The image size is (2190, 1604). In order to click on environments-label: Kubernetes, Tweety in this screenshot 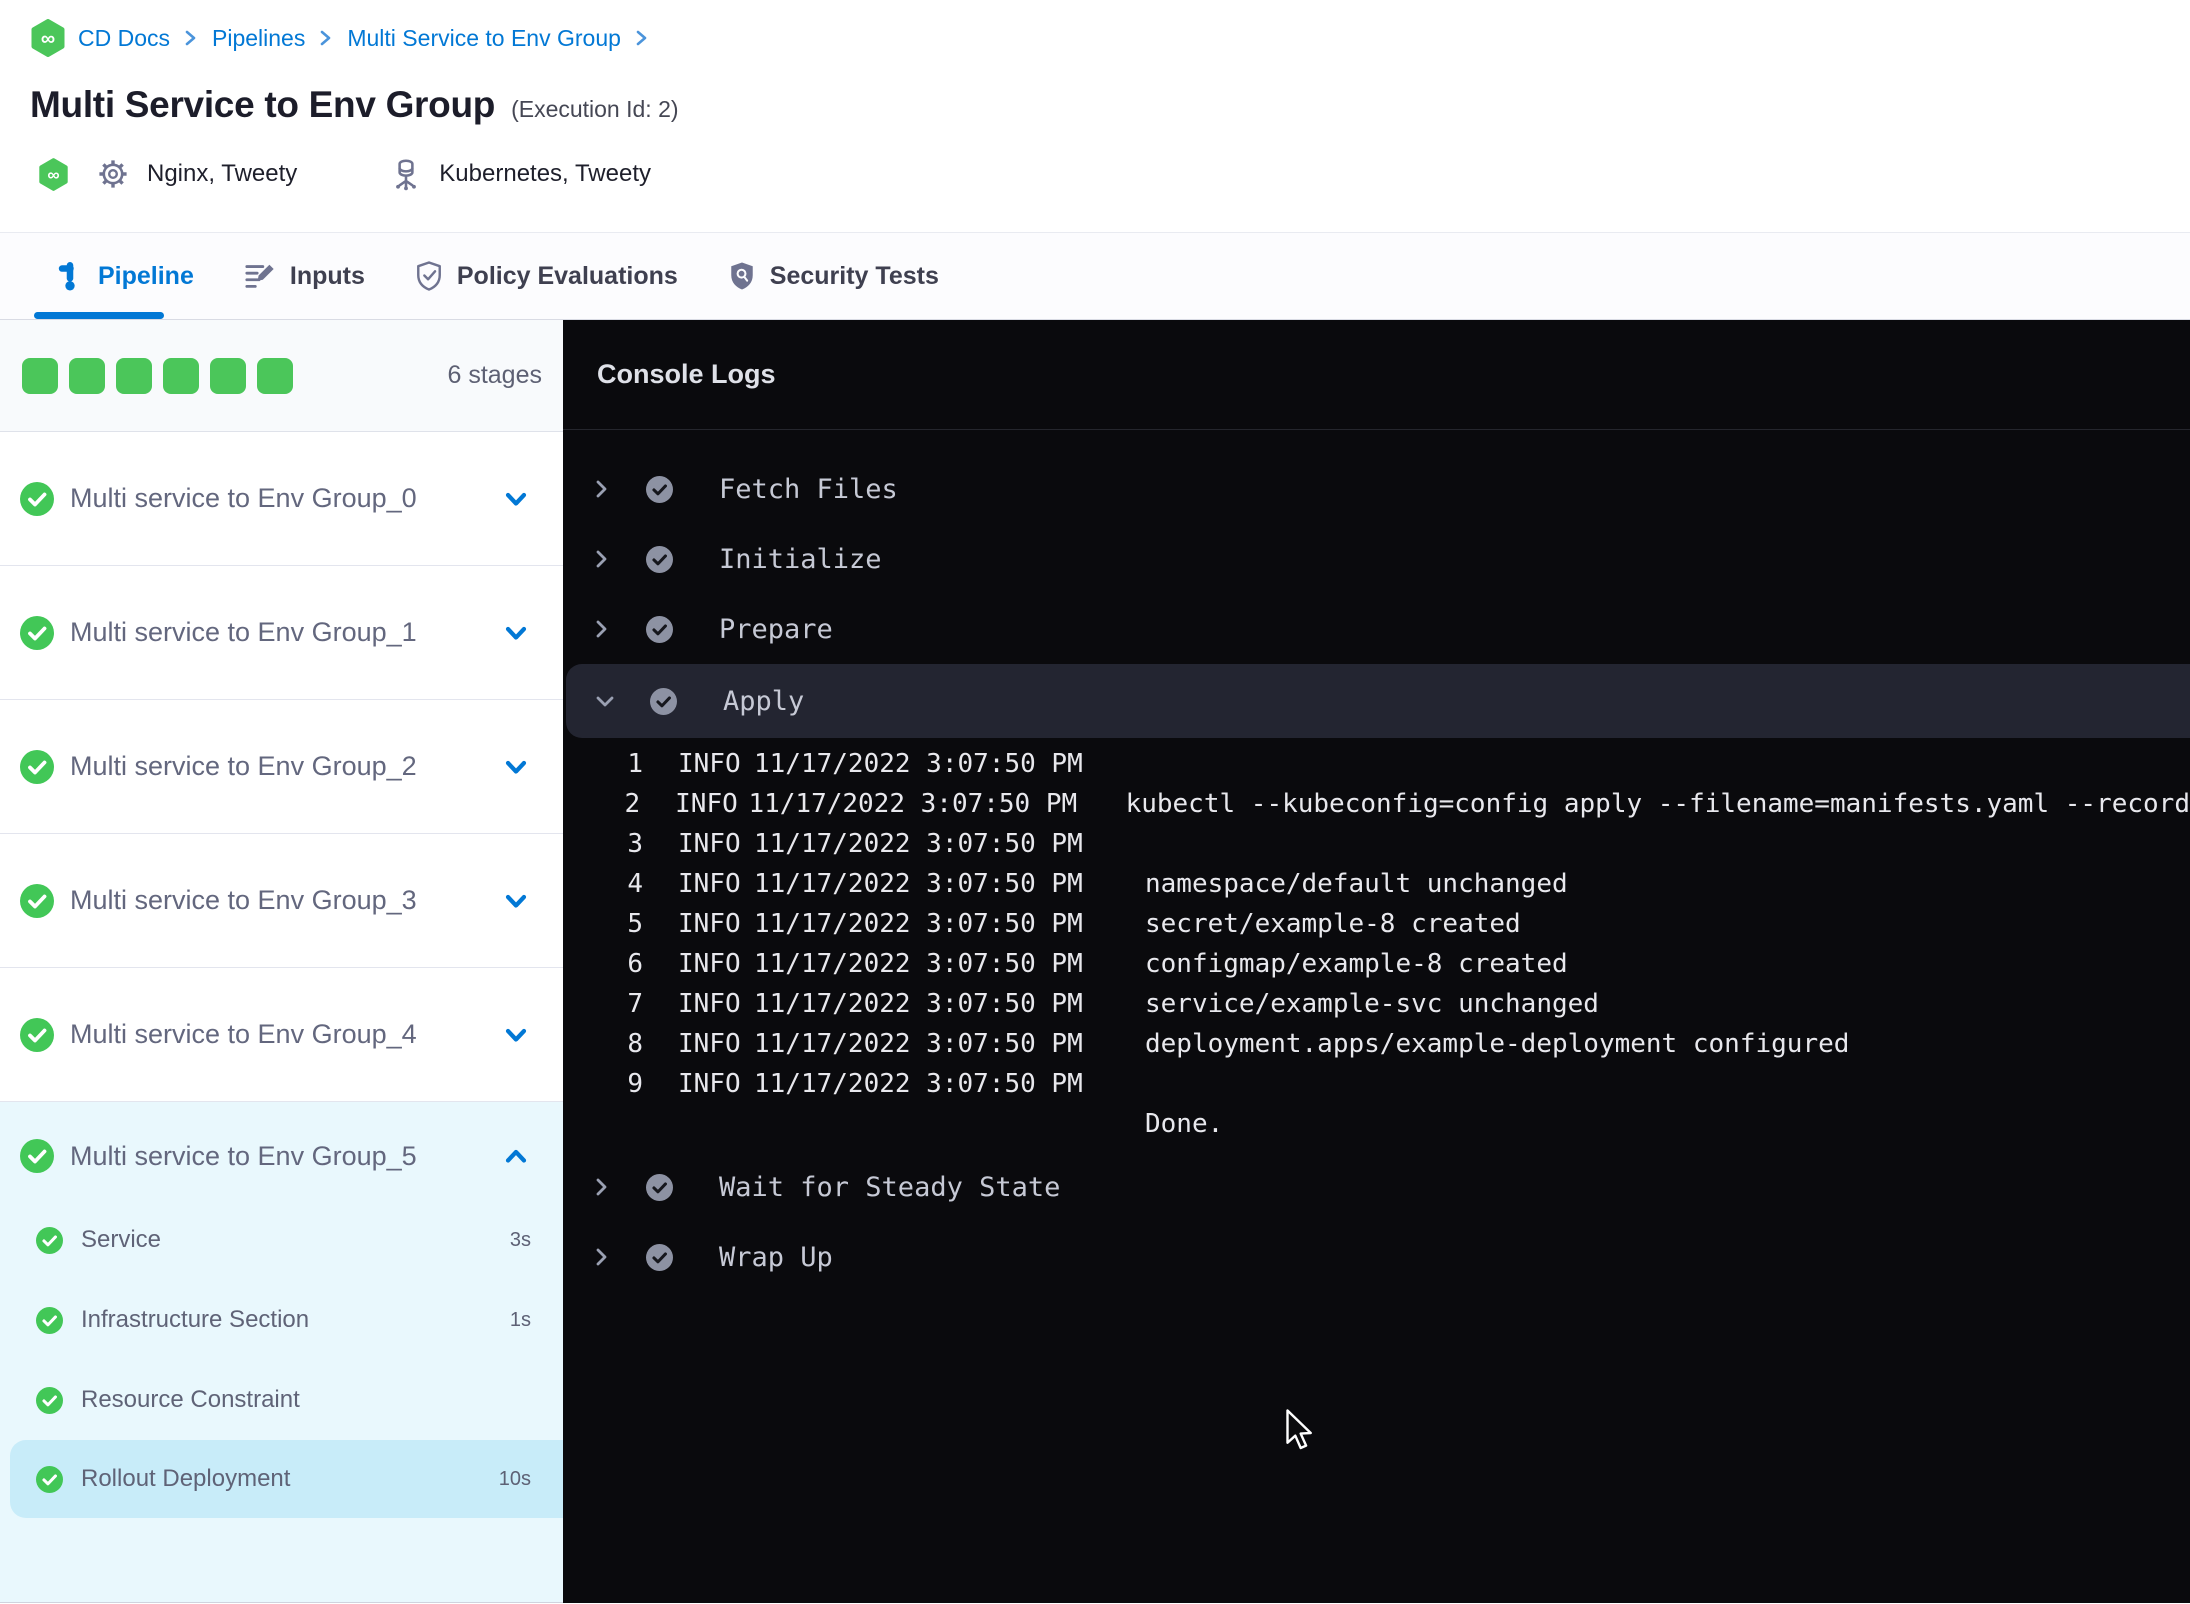, I will do `click(545, 173)`.